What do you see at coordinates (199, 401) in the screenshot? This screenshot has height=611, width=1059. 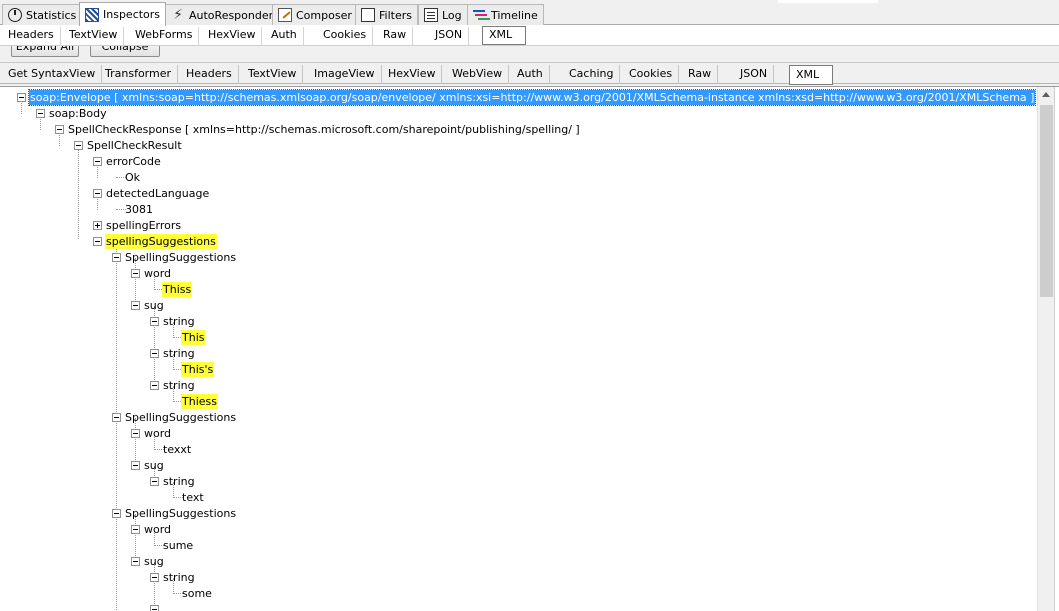 I see `tree-node-value: Thiess` at bounding box center [199, 401].